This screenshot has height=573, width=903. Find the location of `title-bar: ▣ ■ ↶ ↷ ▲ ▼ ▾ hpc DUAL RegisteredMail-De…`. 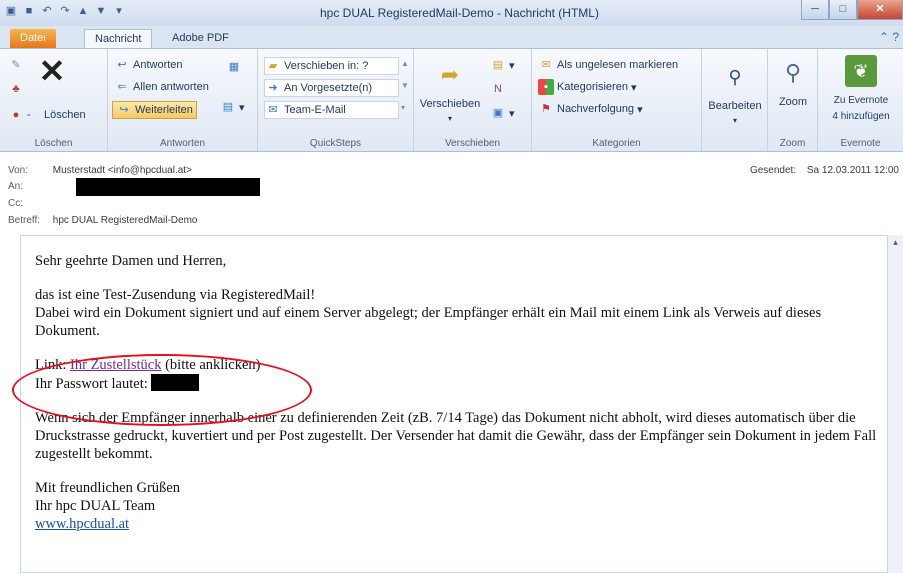

title-bar: ▣ ■ ↶ ↷ ▲ ▼ ▾ hpc DUAL RegisteredMail-De… is located at coordinates (451, 13).